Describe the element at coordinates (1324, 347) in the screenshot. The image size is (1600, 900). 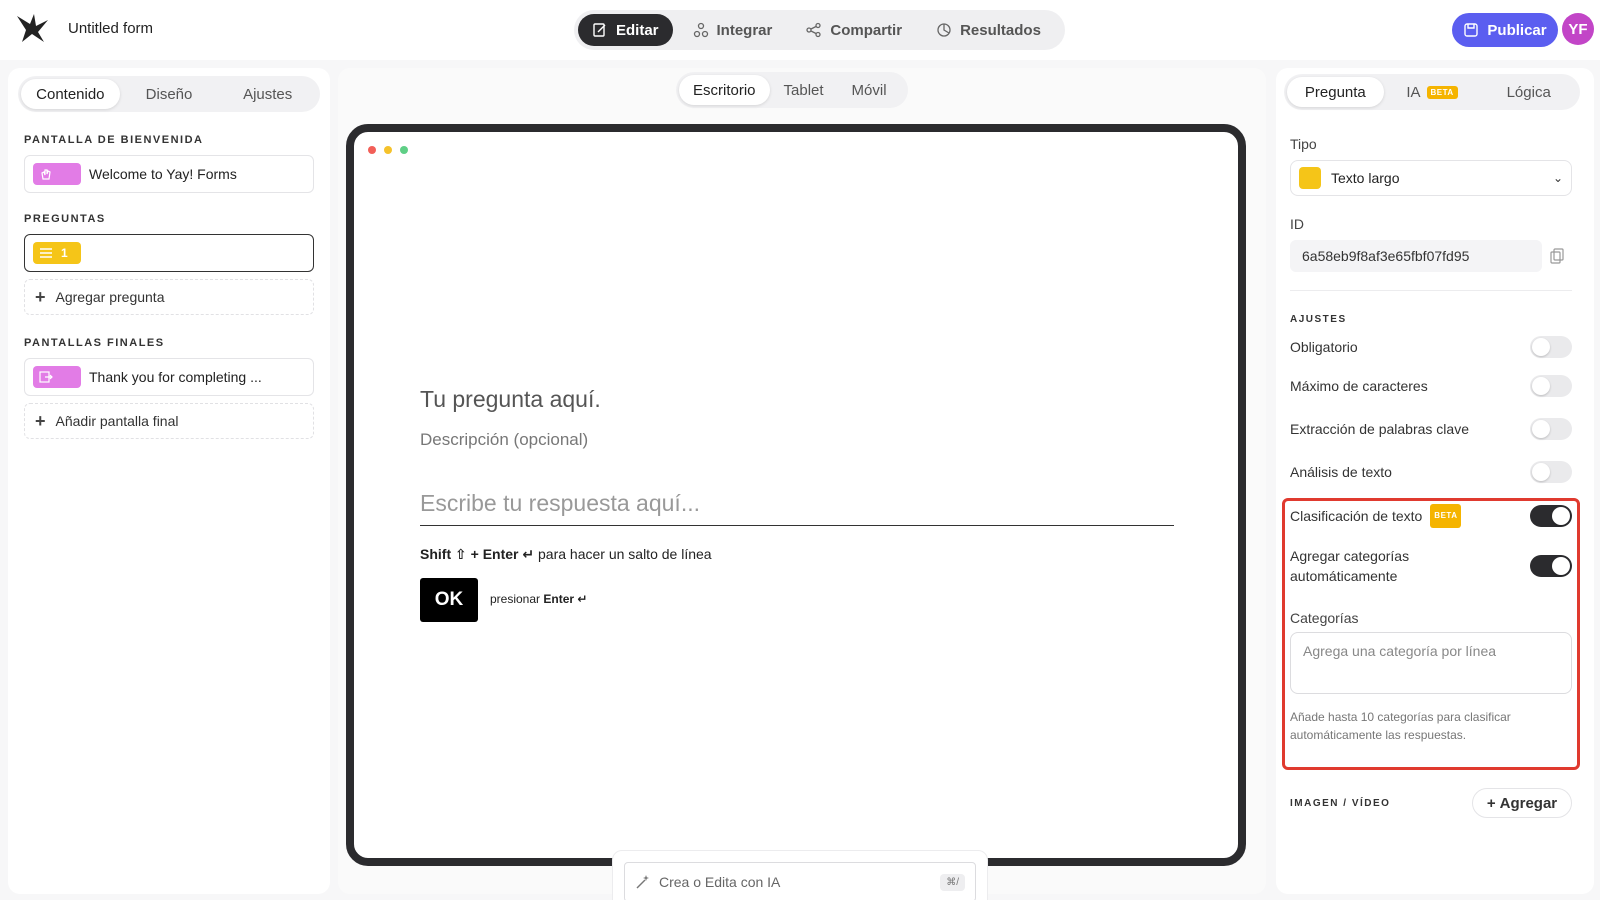
I see `required-label: Obligatorio` at that location.